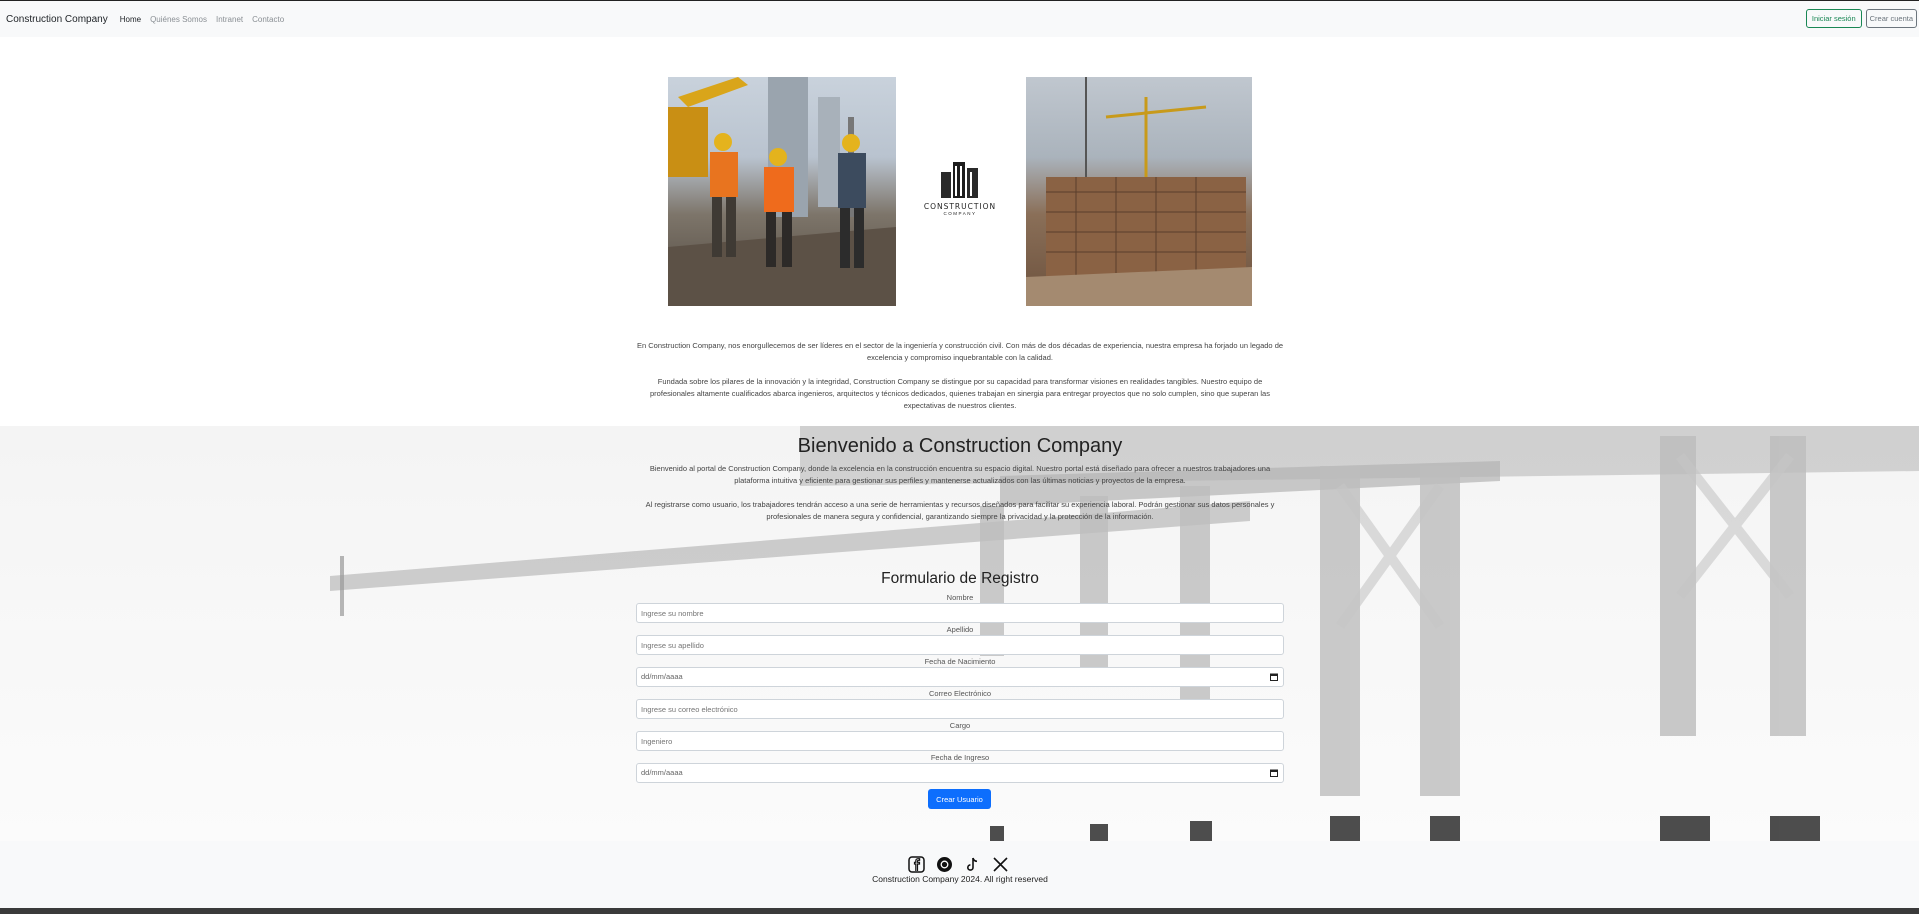 The height and width of the screenshot is (914, 1919). What do you see at coordinates (960, 661) in the screenshot?
I see `fecha-nacimiento-label: Fecha de Nacimiento` at bounding box center [960, 661].